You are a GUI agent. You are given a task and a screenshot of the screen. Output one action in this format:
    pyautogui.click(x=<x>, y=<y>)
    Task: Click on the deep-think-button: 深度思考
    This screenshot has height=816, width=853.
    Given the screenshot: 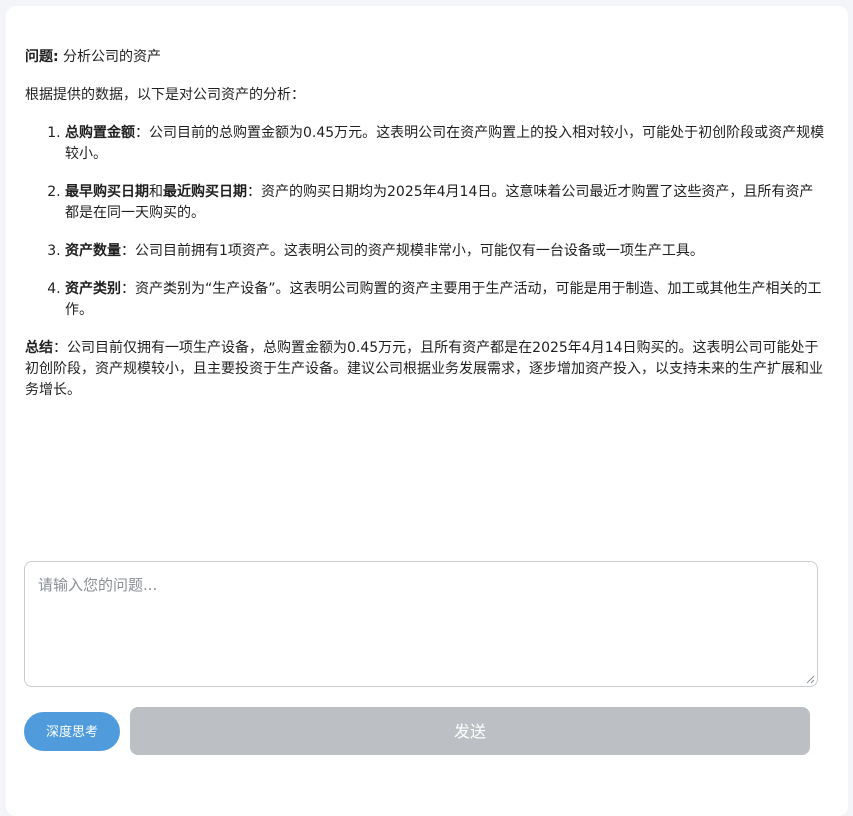 What is the action you would take?
    pyautogui.click(x=72, y=731)
    